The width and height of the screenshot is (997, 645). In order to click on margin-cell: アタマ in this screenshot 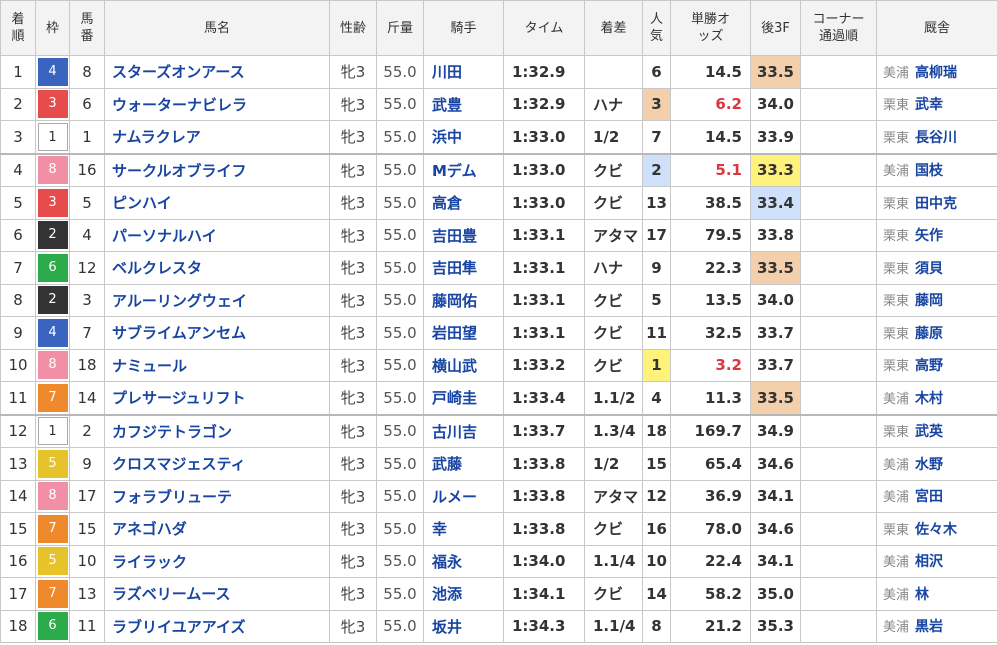, I will do `click(613, 235)`.